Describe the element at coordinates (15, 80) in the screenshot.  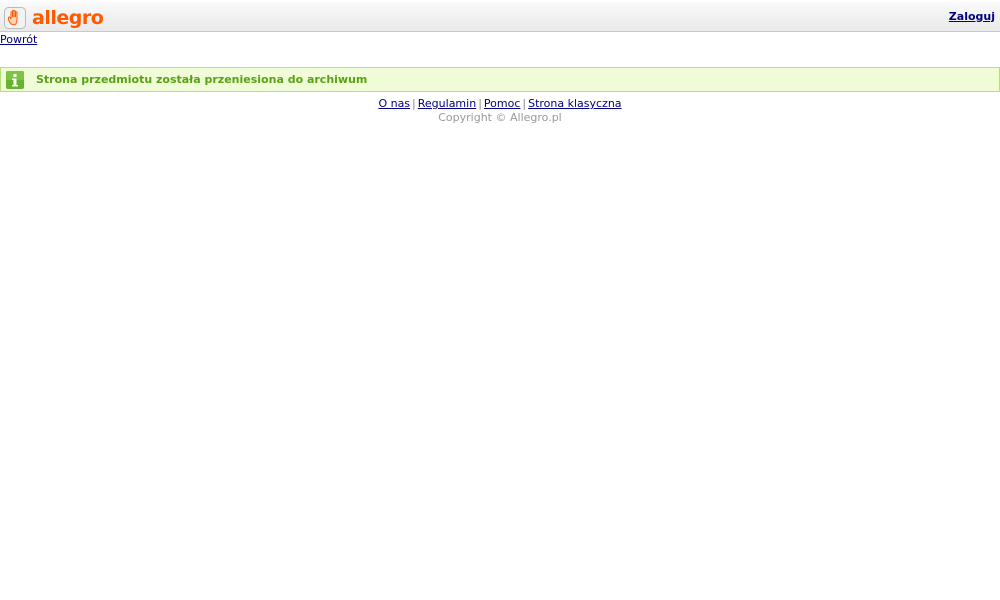
I see `info-icon` at that location.